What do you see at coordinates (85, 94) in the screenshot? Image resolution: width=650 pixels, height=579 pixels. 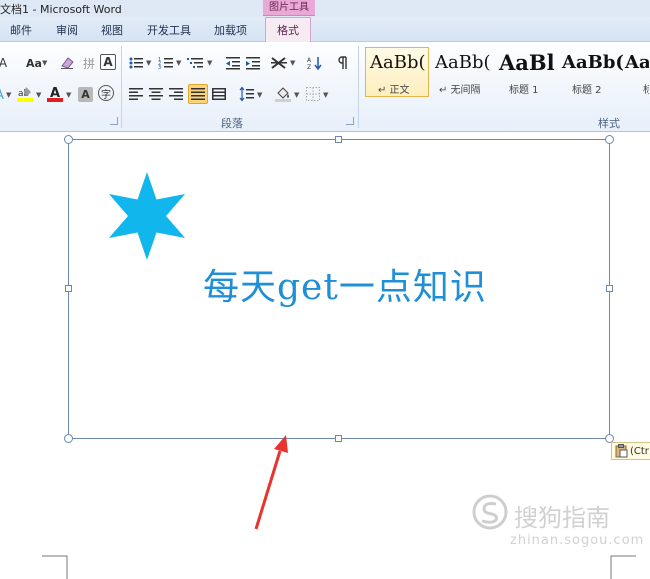 I see `character-shading-button: A` at bounding box center [85, 94].